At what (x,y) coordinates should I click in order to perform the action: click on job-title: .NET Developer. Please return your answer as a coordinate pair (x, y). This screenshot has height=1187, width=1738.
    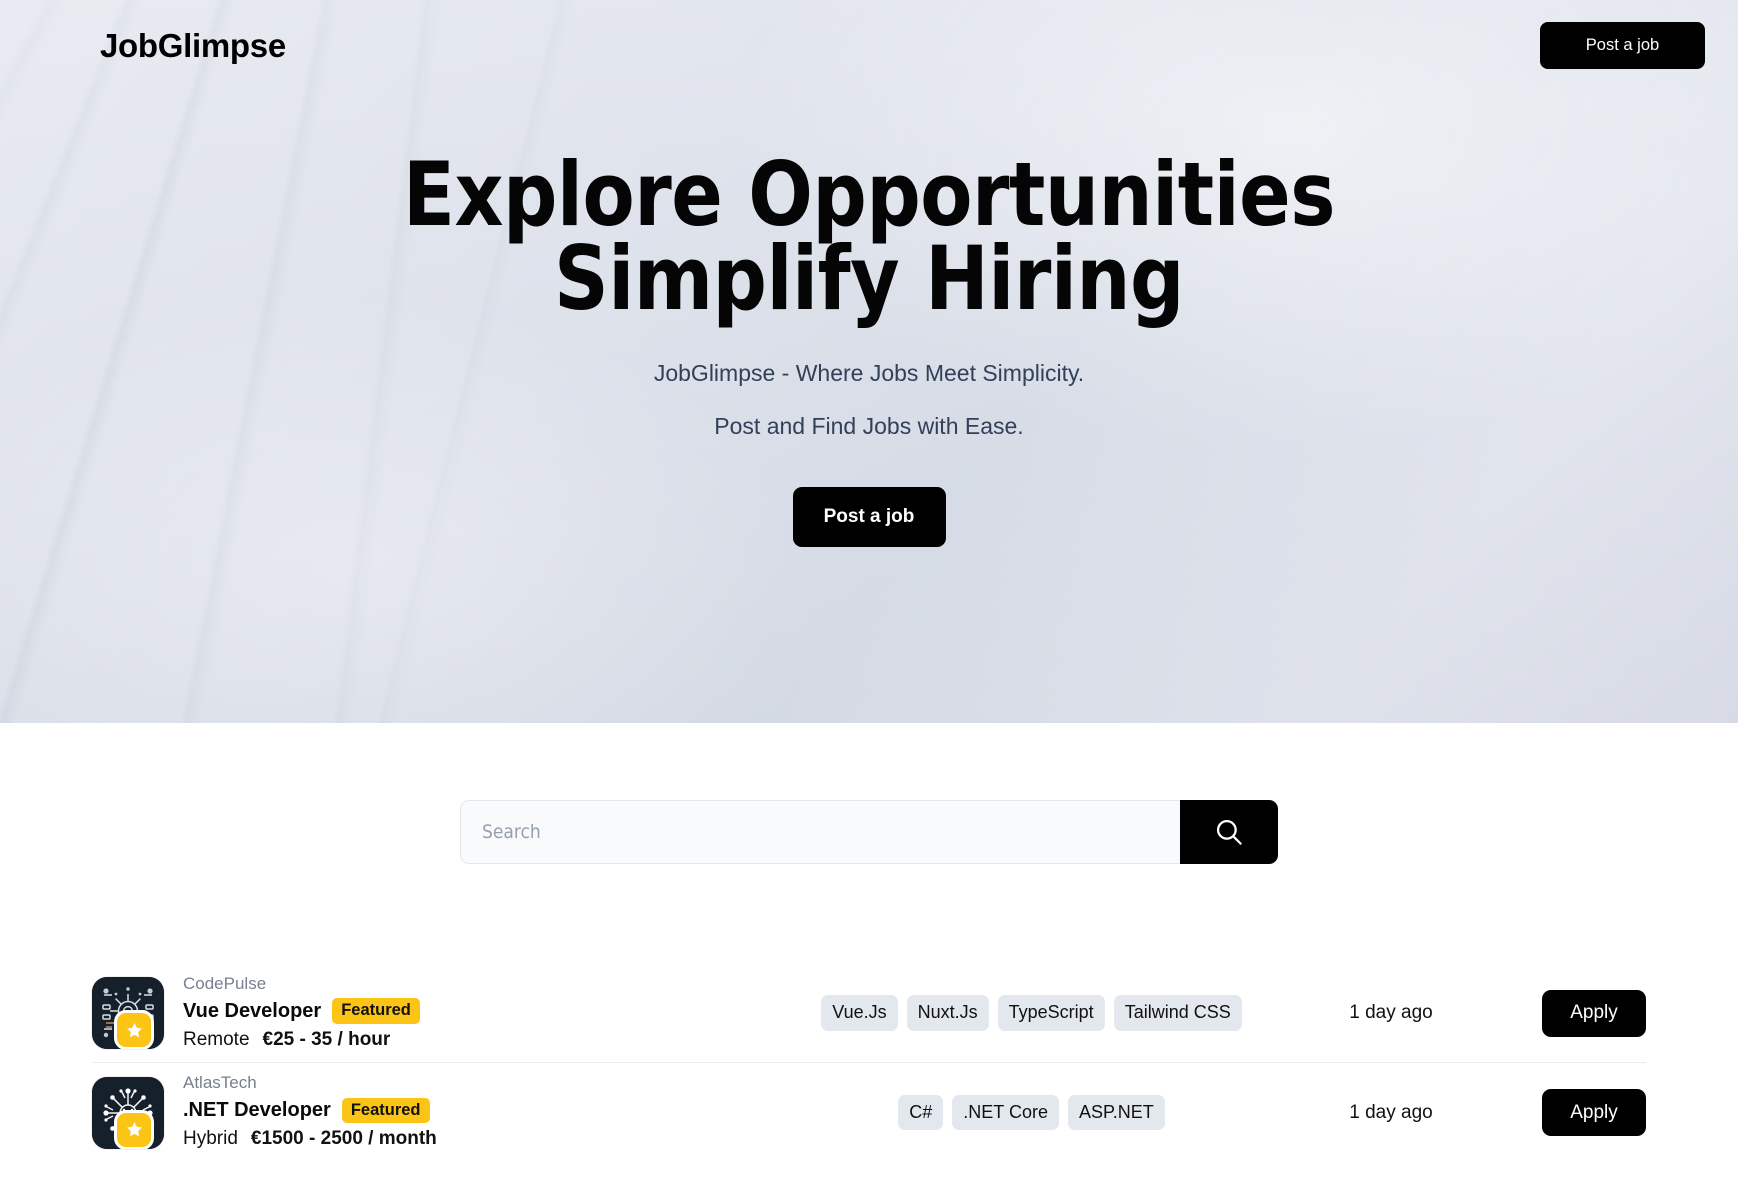
    Looking at the image, I should click on (257, 1110).